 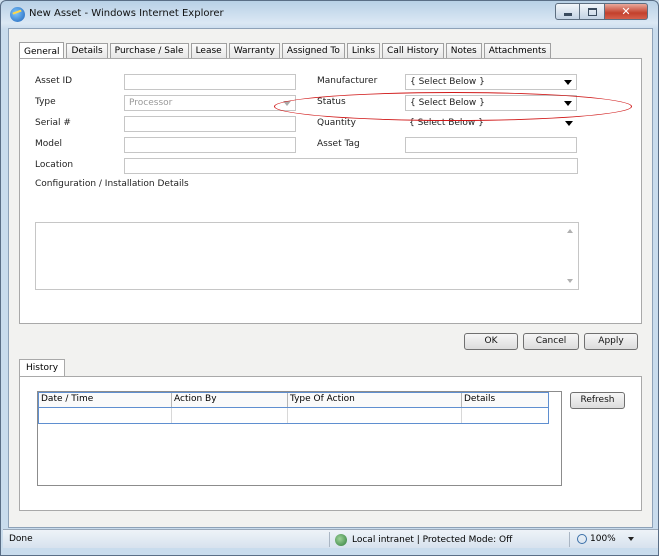 I want to click on tab-purchase-sale: Purchase / Sale, so click(x=149, y=50).